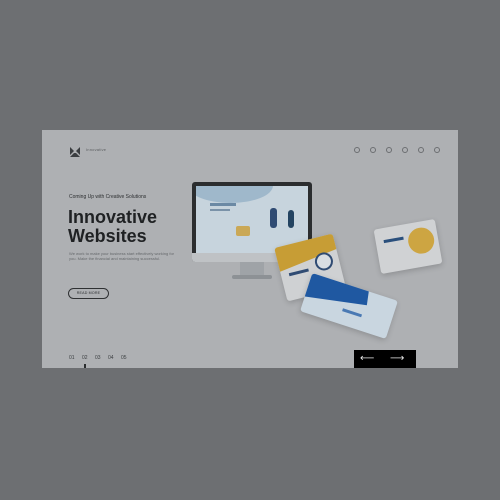  What do you see at coordinates (385, 359) in the screenshot?
I see `slider-navigation: ⟵ ⟶` at bounding box center [385, 359].